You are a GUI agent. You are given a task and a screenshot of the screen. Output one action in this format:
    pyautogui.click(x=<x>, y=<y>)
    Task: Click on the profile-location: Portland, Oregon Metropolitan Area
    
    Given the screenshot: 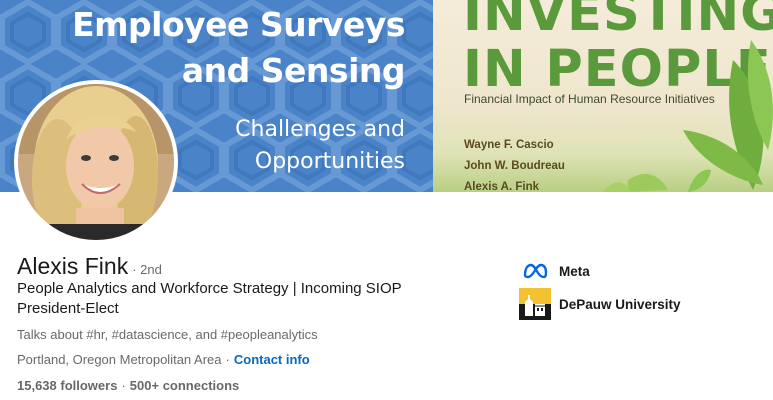 What is the action you would take?
    pyautogui.click(x=119, y=359)
    